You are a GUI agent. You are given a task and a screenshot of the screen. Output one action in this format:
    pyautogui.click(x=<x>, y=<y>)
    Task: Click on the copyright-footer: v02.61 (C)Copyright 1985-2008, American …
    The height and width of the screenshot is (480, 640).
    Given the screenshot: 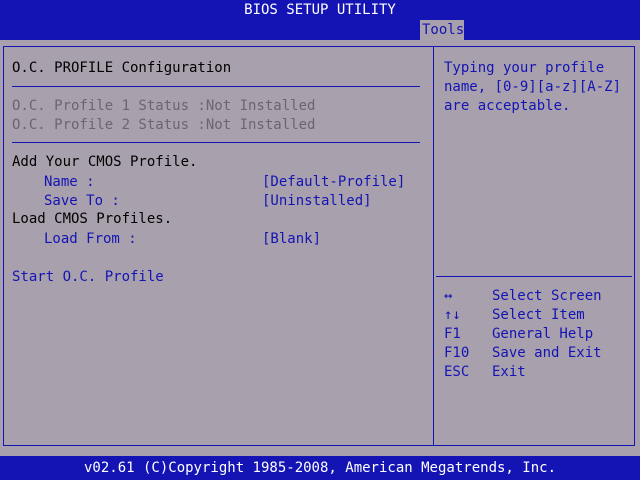 What is the action you would take?
    pyautogui.click(x=320, y=468)
    